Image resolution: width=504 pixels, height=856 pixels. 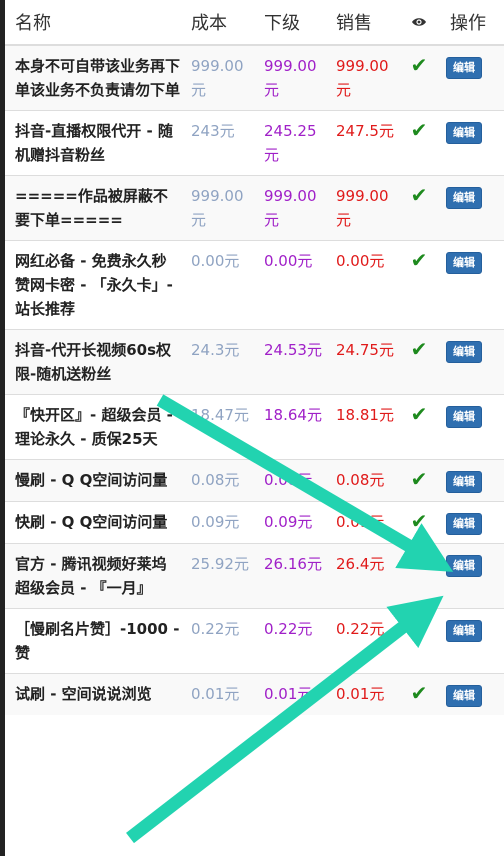 What do you see at coordinates (362, 427) in the screenshot?
I see `item-sale-price: 18.81元` at bounding box center [362, 427].